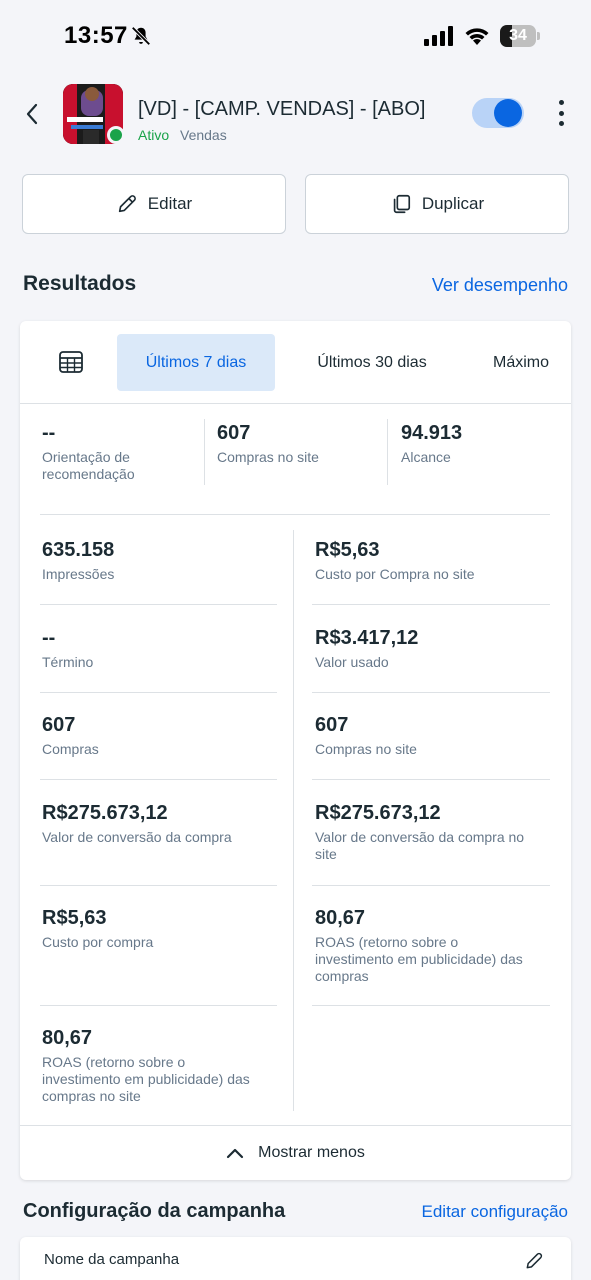 This screenshot has width=591, height=1280. Describe the element at coordinates (508, 113) in the screenshot. I see `toggle-knob` at that location.